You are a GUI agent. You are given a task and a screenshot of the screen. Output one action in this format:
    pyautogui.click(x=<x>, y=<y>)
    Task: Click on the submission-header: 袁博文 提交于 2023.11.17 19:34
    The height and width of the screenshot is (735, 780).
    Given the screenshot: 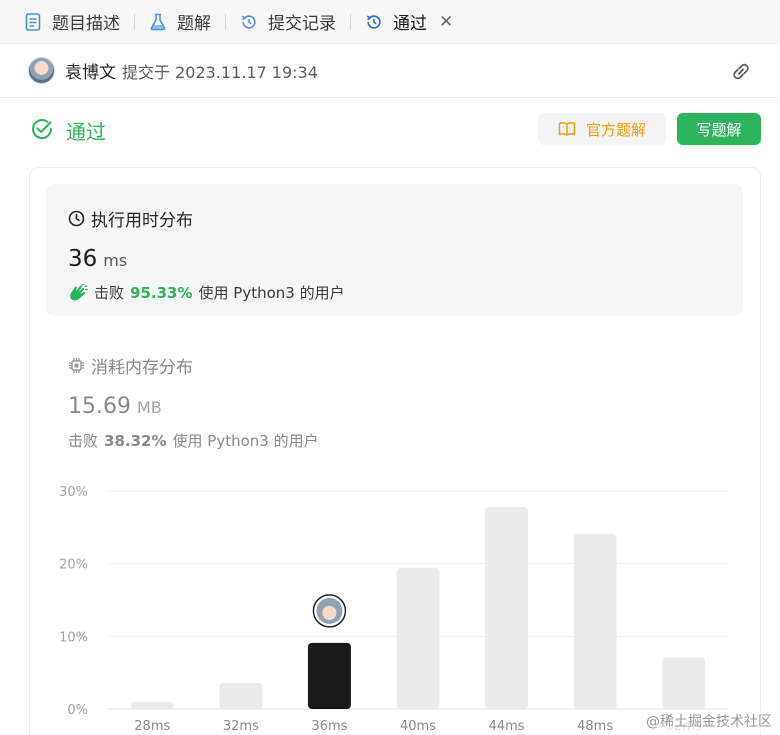 What is the action you would take?
    pyautogui.click(x=390, y=71)
    